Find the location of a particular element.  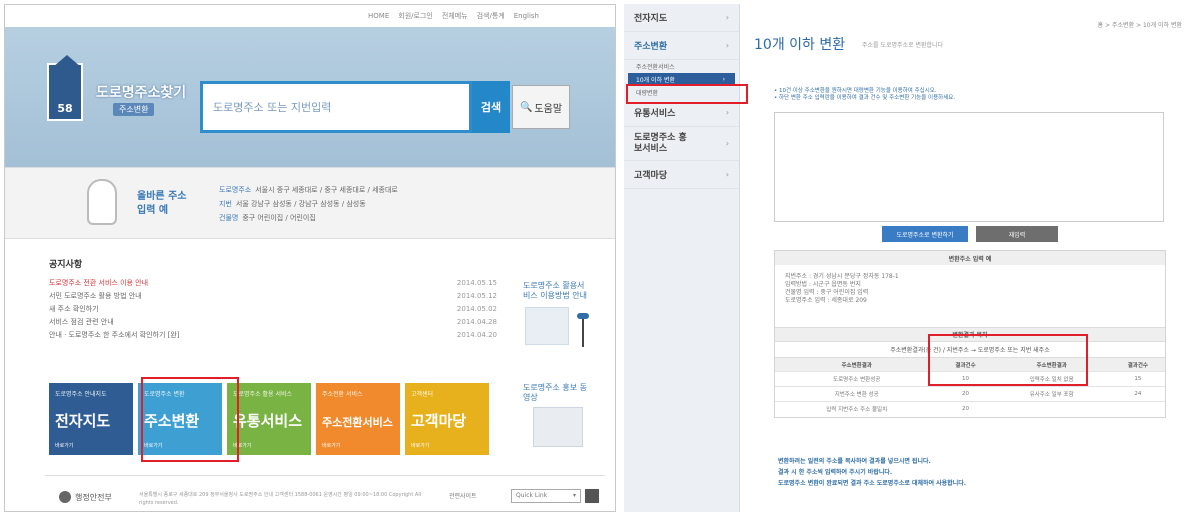

tile-title: 주소전환서비스 is located at coordinates (357, 422).